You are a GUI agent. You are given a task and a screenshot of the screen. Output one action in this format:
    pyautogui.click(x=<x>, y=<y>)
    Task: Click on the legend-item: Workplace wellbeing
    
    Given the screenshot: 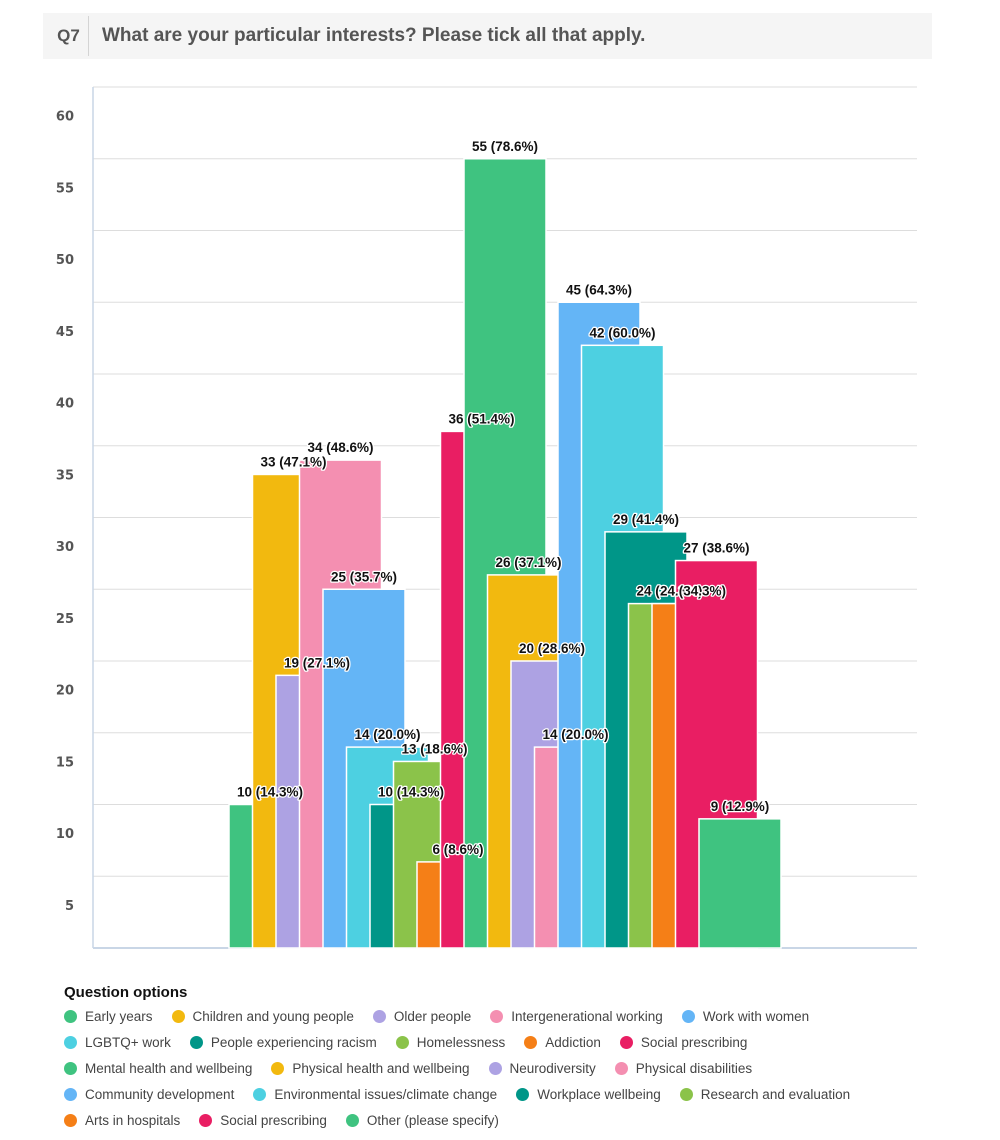 What is the action you would take?
    pyautogui.click(x=588, y=1094)
    